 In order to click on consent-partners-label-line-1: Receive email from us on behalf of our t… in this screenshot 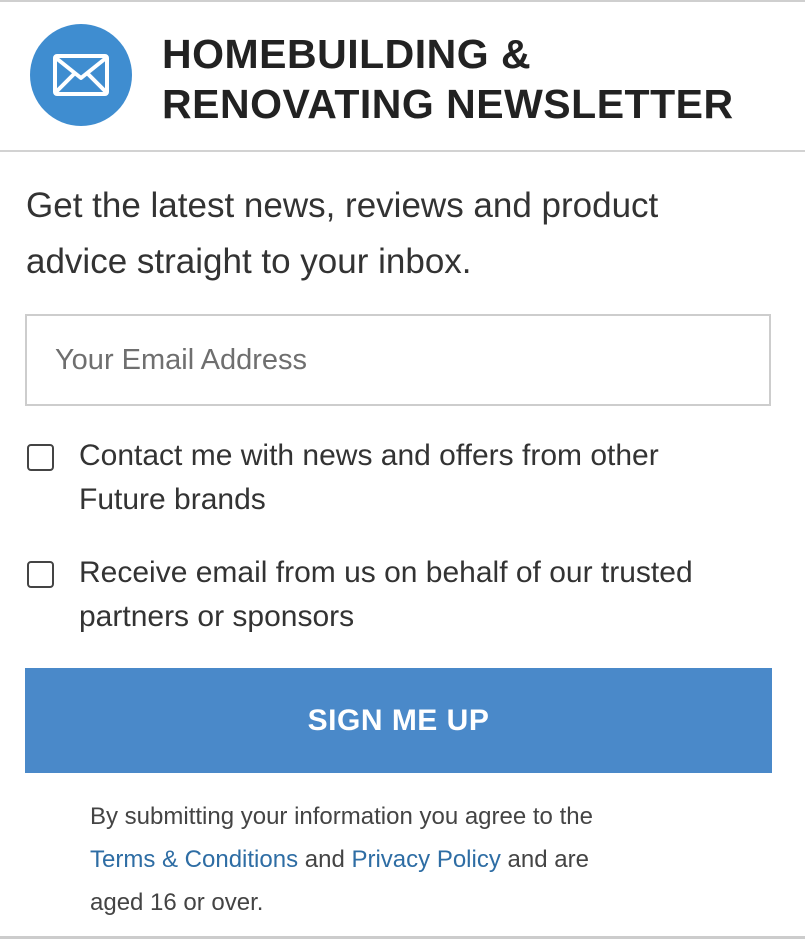, I will do `click(386, 572)`.